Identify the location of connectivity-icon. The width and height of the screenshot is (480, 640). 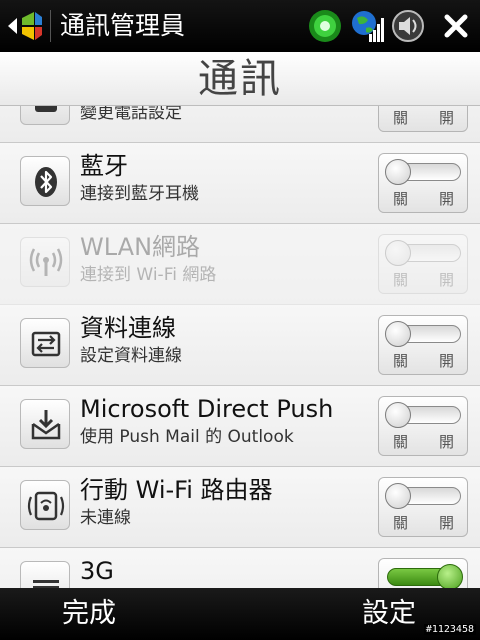
(325, 26).